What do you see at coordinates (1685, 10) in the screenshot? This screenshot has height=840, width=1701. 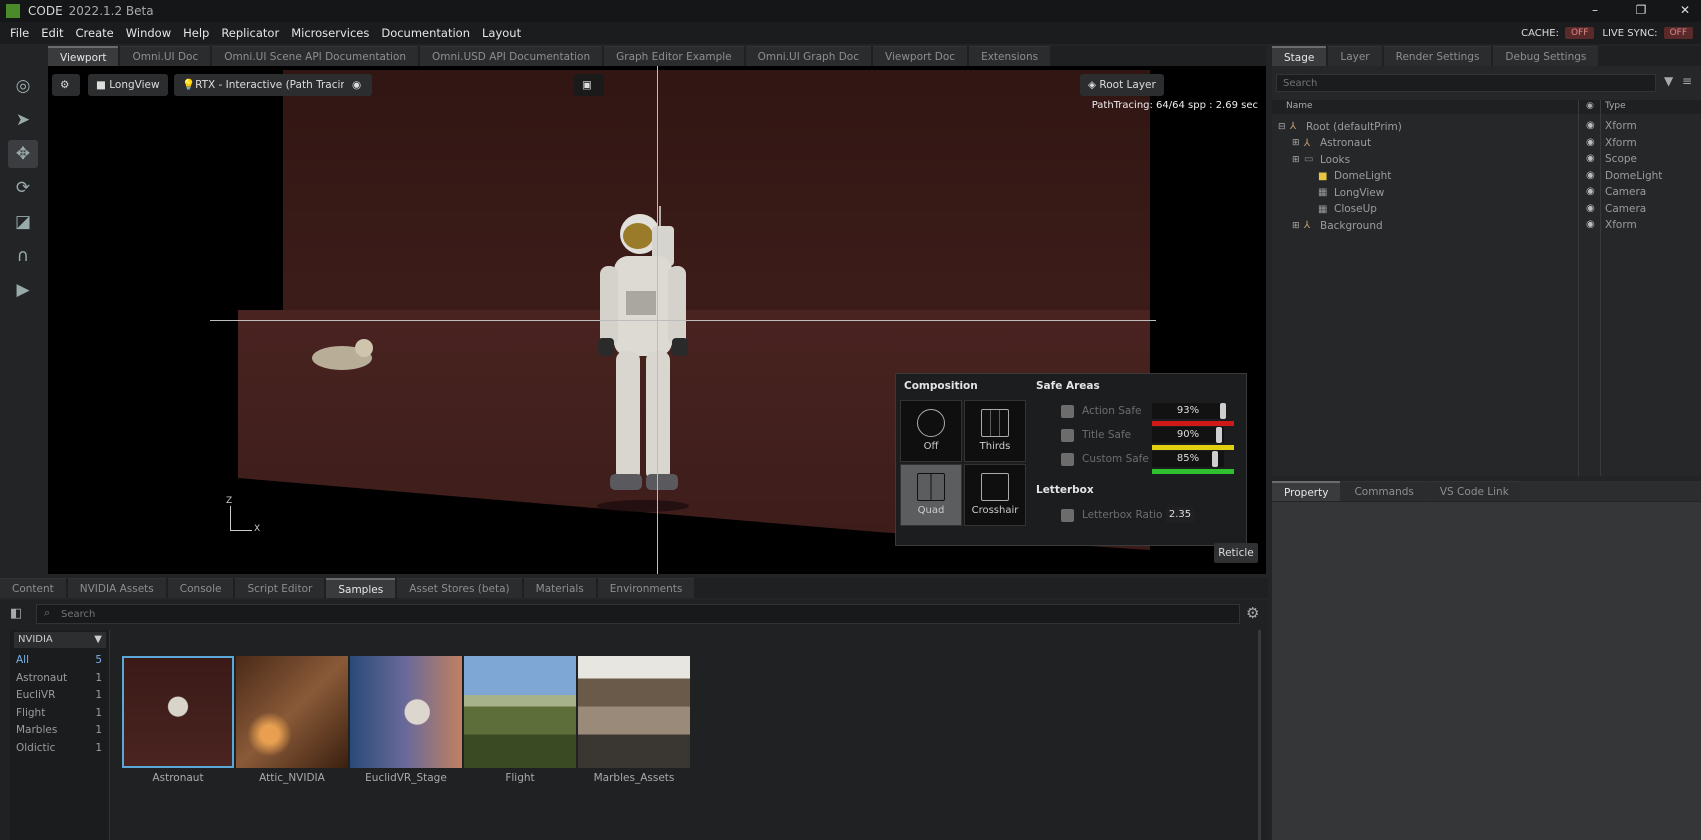 I see `close-icon: ✕` at bounding box center [1685, 10].